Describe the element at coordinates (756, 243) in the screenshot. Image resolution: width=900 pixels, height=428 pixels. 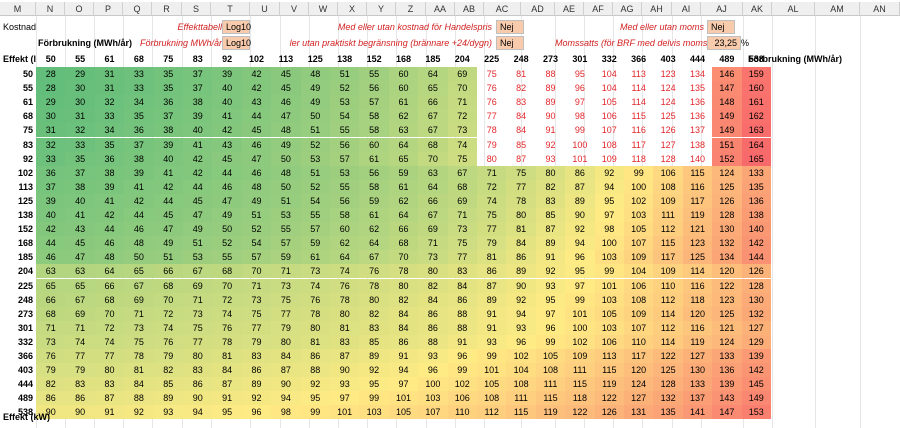
I see `heatmap-cell: 142` at that location.